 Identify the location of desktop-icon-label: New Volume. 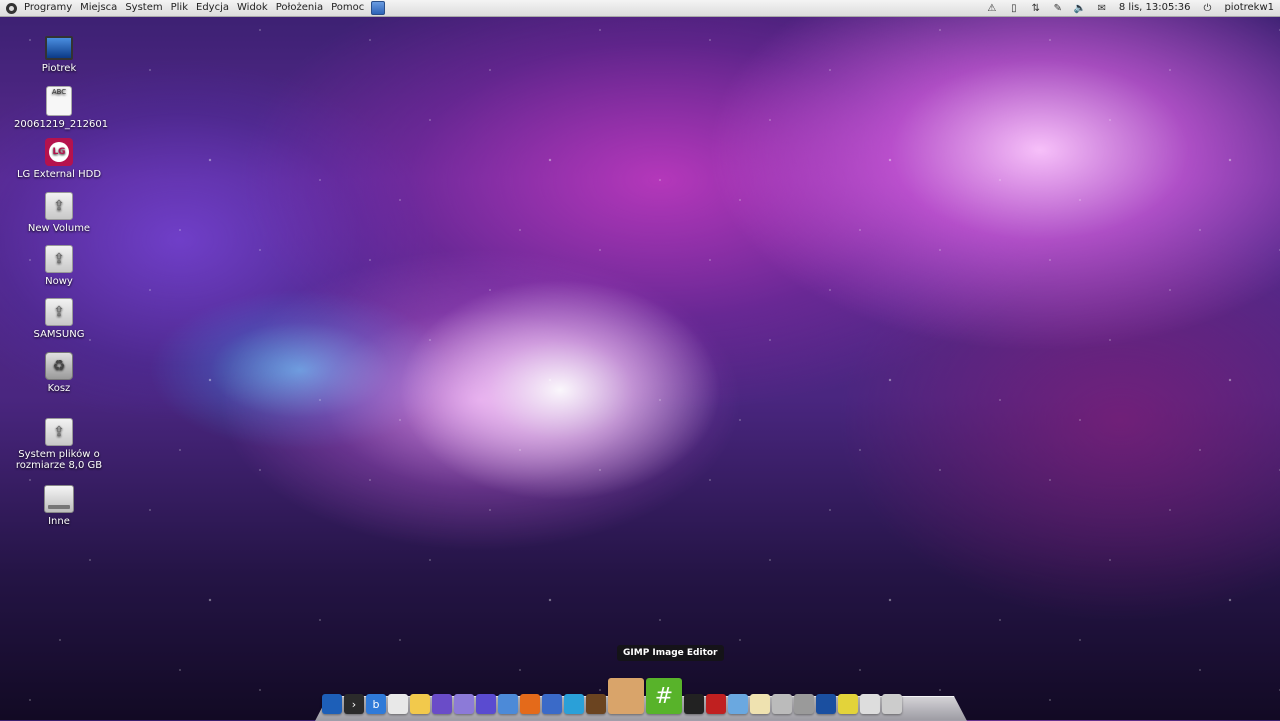
(59, 228).